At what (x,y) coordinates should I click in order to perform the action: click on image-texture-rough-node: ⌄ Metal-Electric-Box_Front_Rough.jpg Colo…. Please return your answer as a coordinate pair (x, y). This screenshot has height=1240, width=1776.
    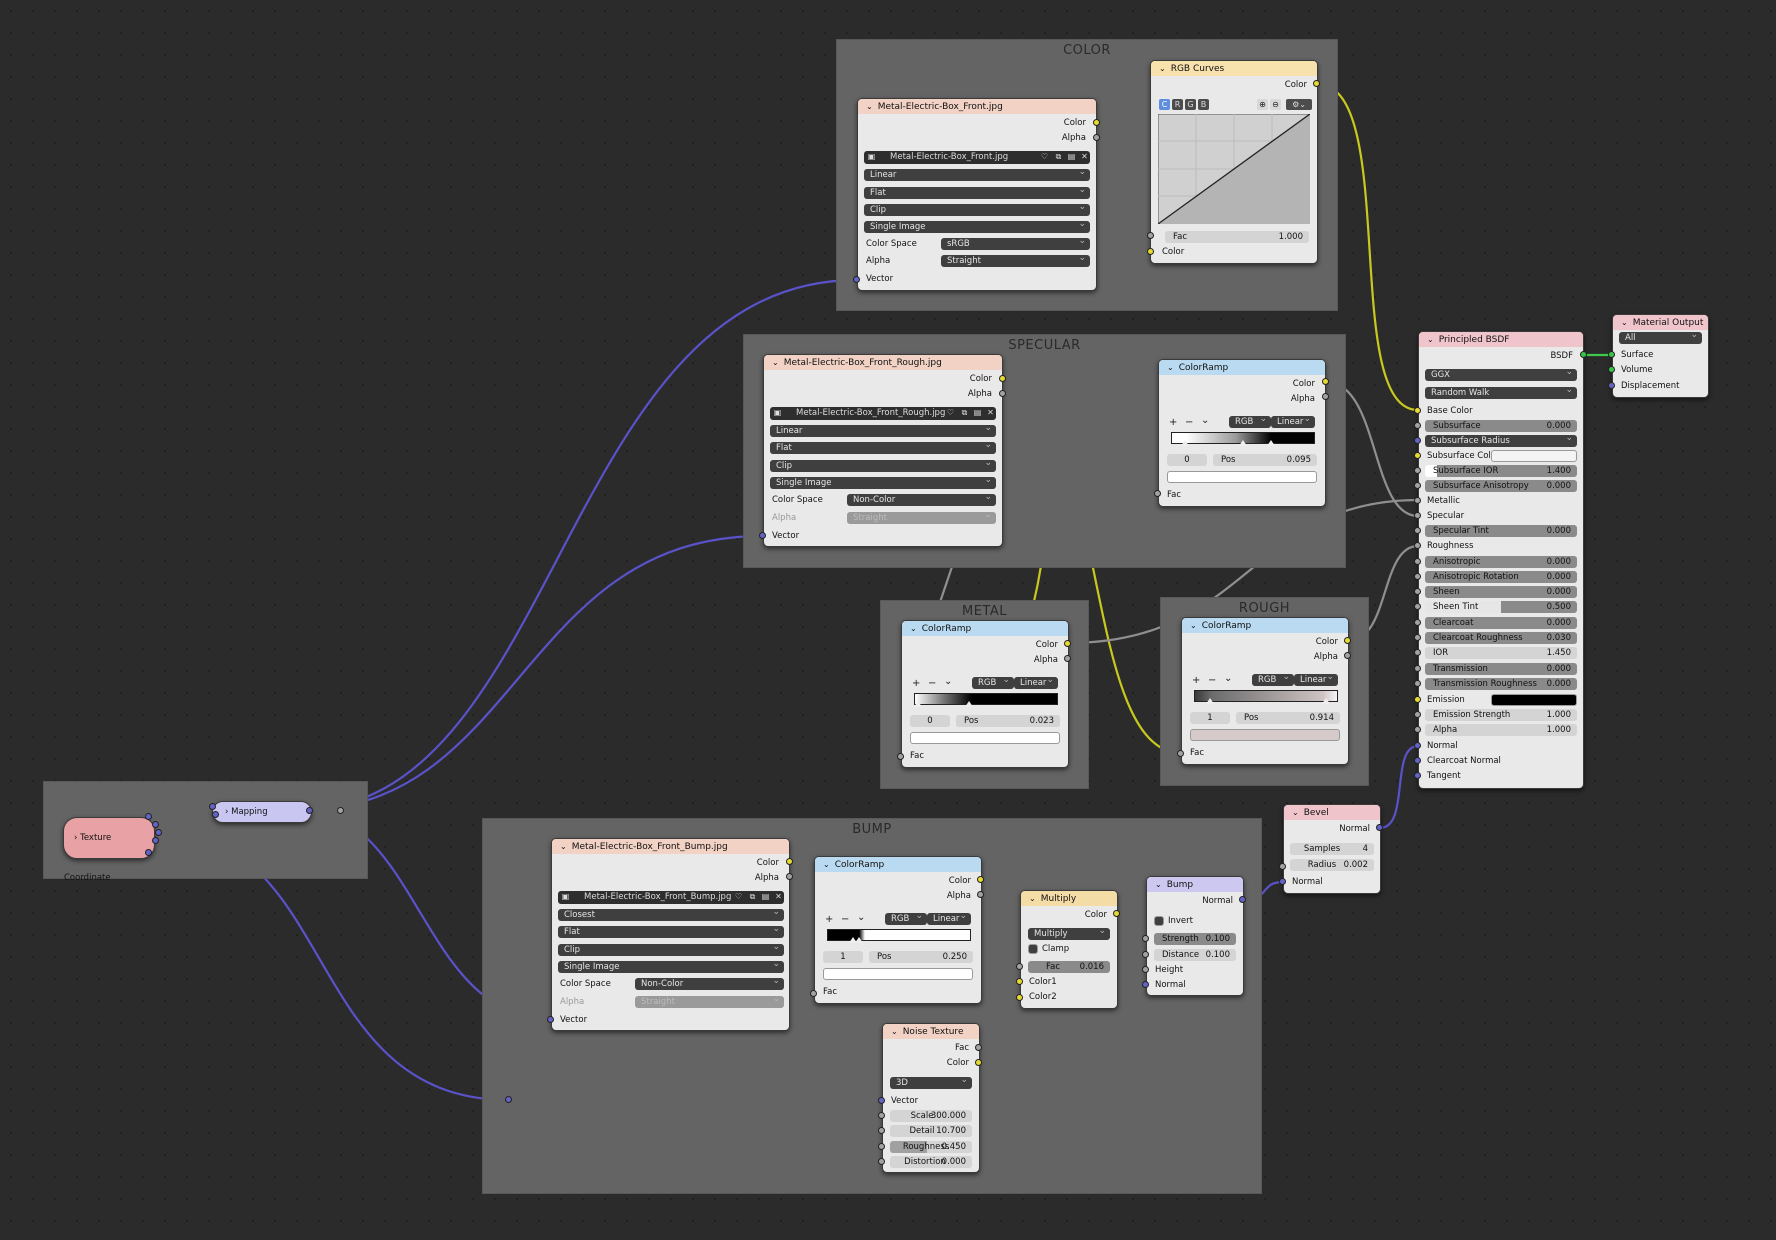
    Looking at the image, I should click on (883, 450).